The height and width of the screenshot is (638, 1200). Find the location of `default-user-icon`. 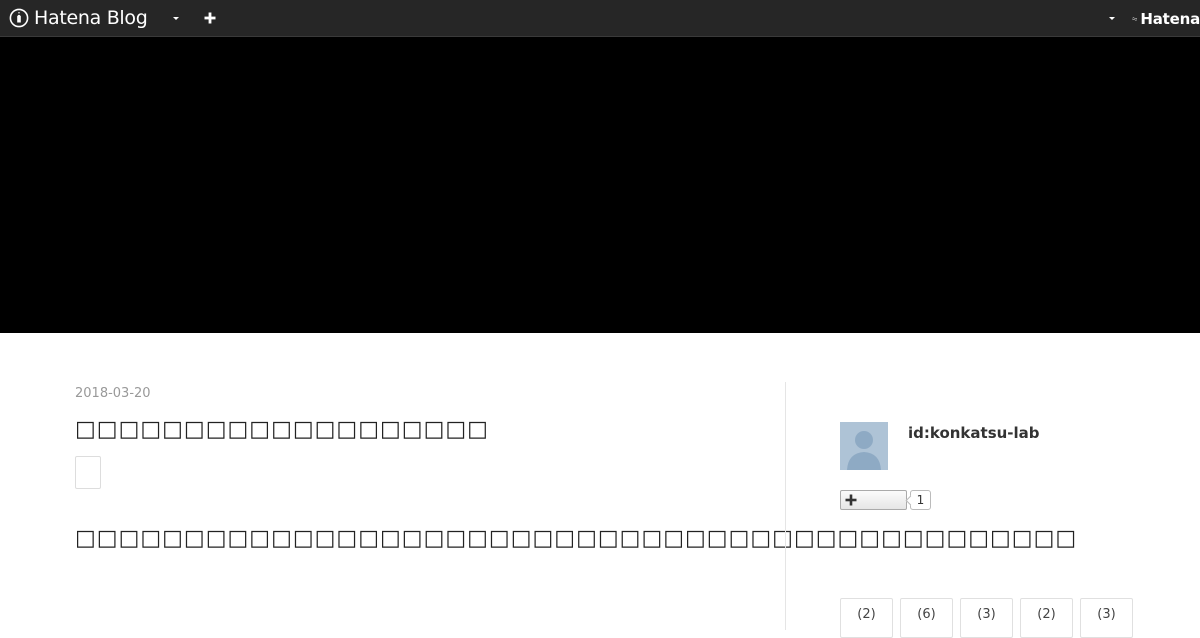

default-user-icon is located at coordinates (864, 450).